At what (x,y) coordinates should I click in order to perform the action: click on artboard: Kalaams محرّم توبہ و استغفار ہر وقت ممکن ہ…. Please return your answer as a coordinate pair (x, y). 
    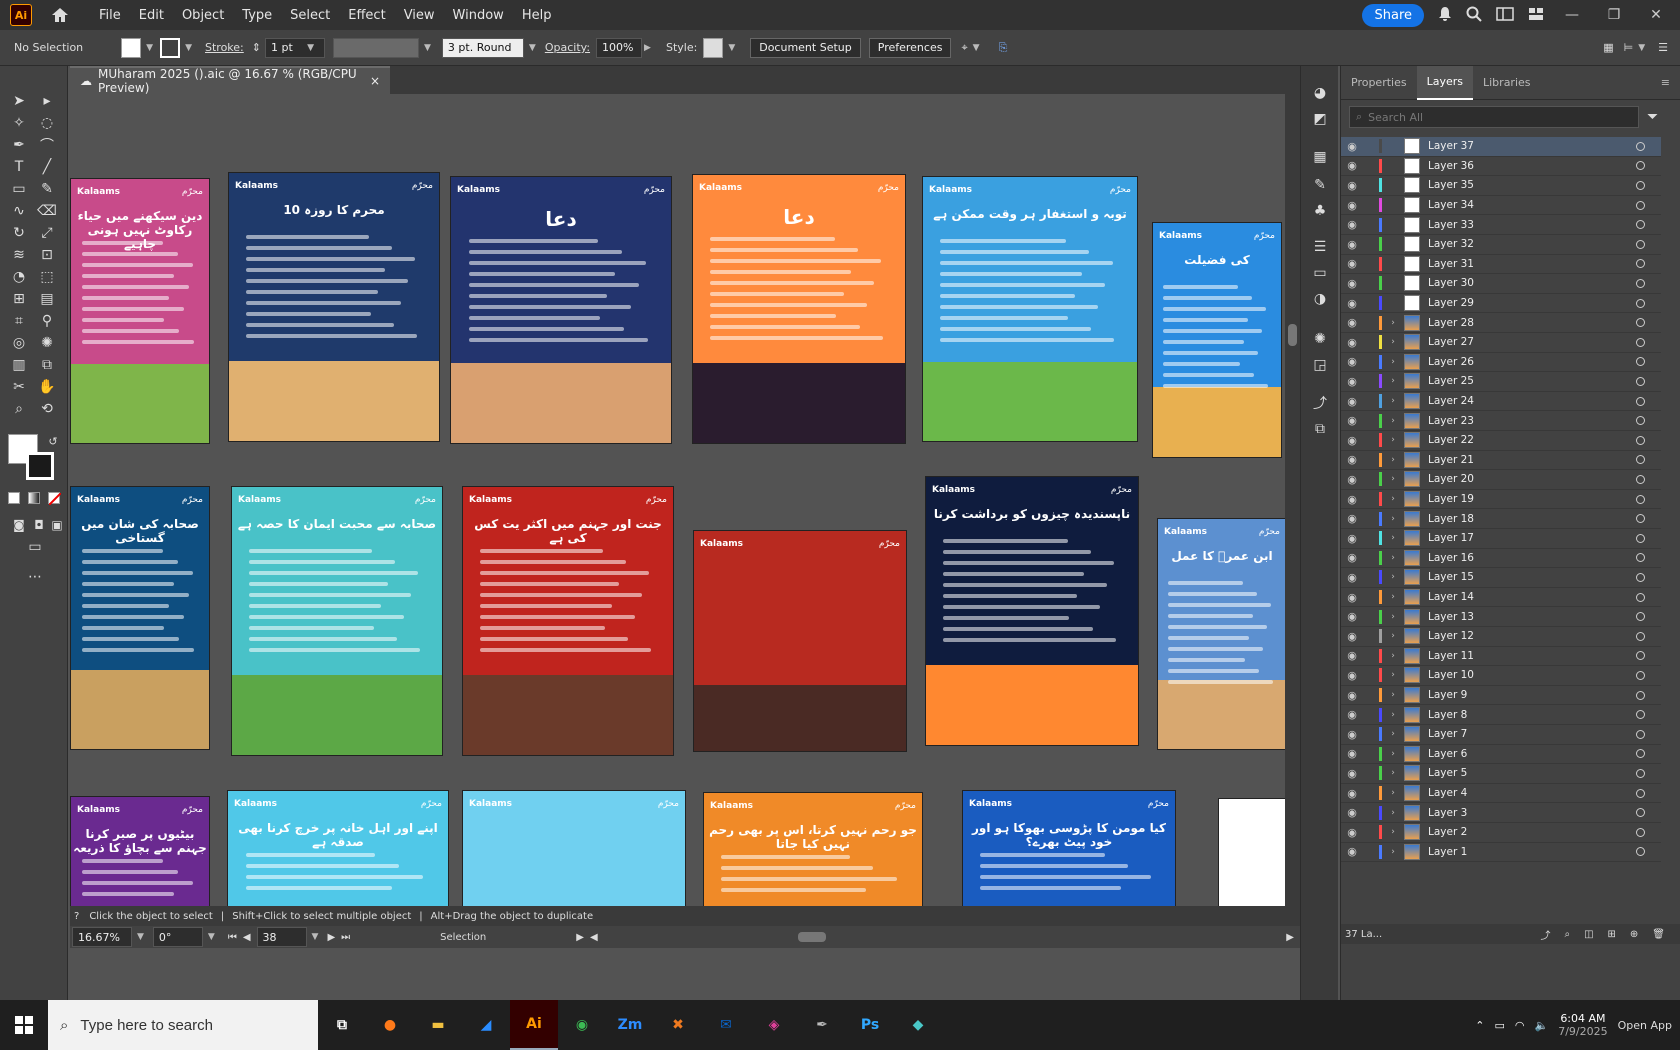
    Looking at the image, I should click on (1030, 309).